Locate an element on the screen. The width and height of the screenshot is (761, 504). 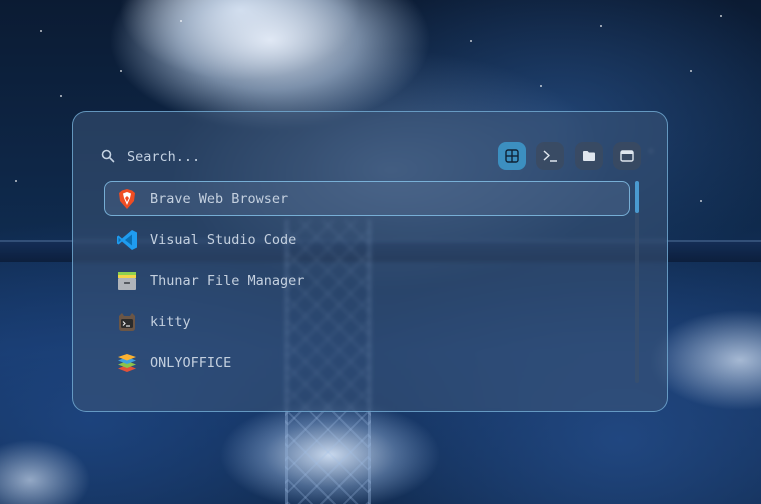
files-mode-button is located at coordinates (589, 156).